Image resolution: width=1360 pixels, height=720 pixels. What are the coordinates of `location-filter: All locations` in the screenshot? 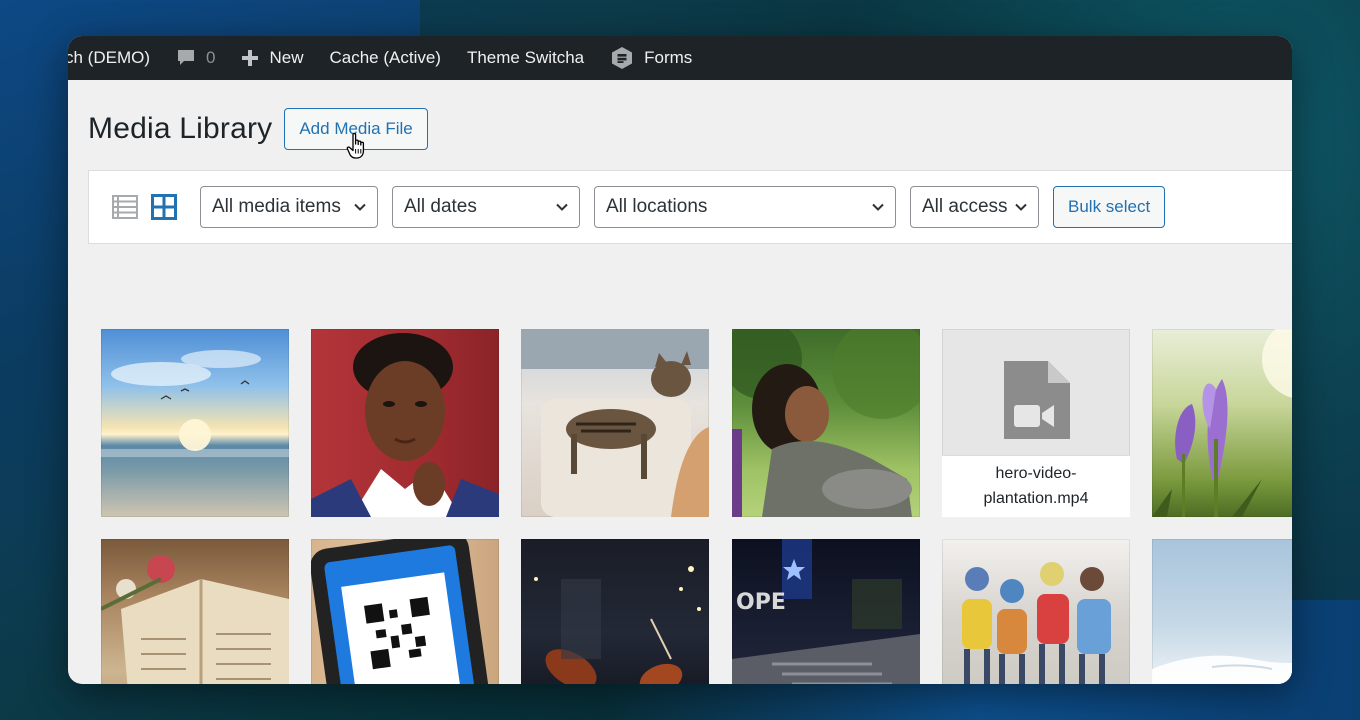 It's located at (745, 207).